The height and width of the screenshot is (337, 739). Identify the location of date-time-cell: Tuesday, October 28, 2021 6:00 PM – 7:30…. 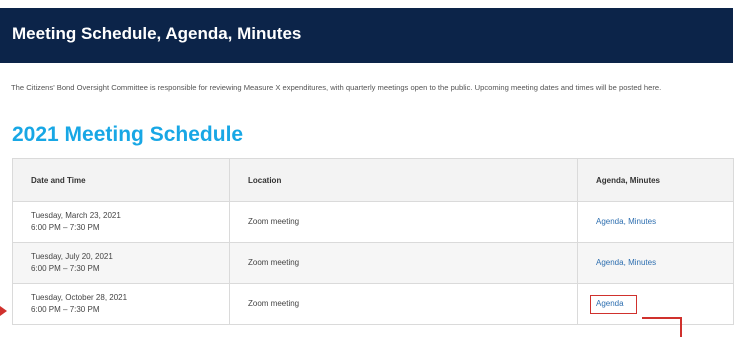
(121, 304).